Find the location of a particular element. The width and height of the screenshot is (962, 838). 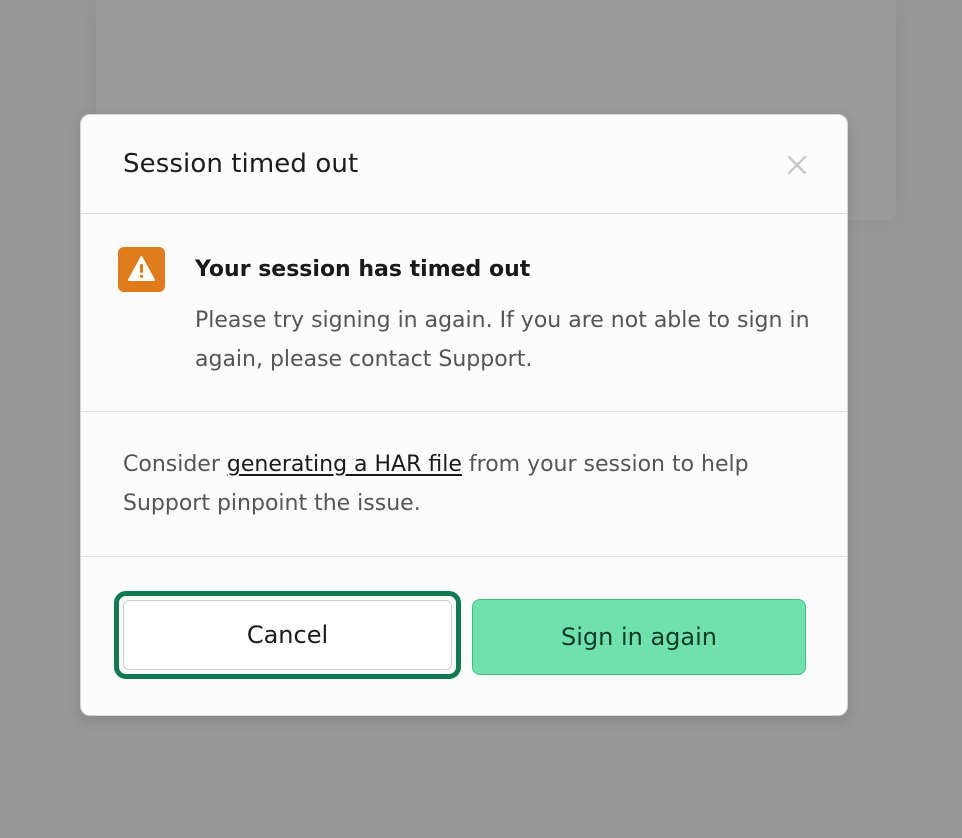

cancel-button: Cancel is located at coordinates (287, 635).